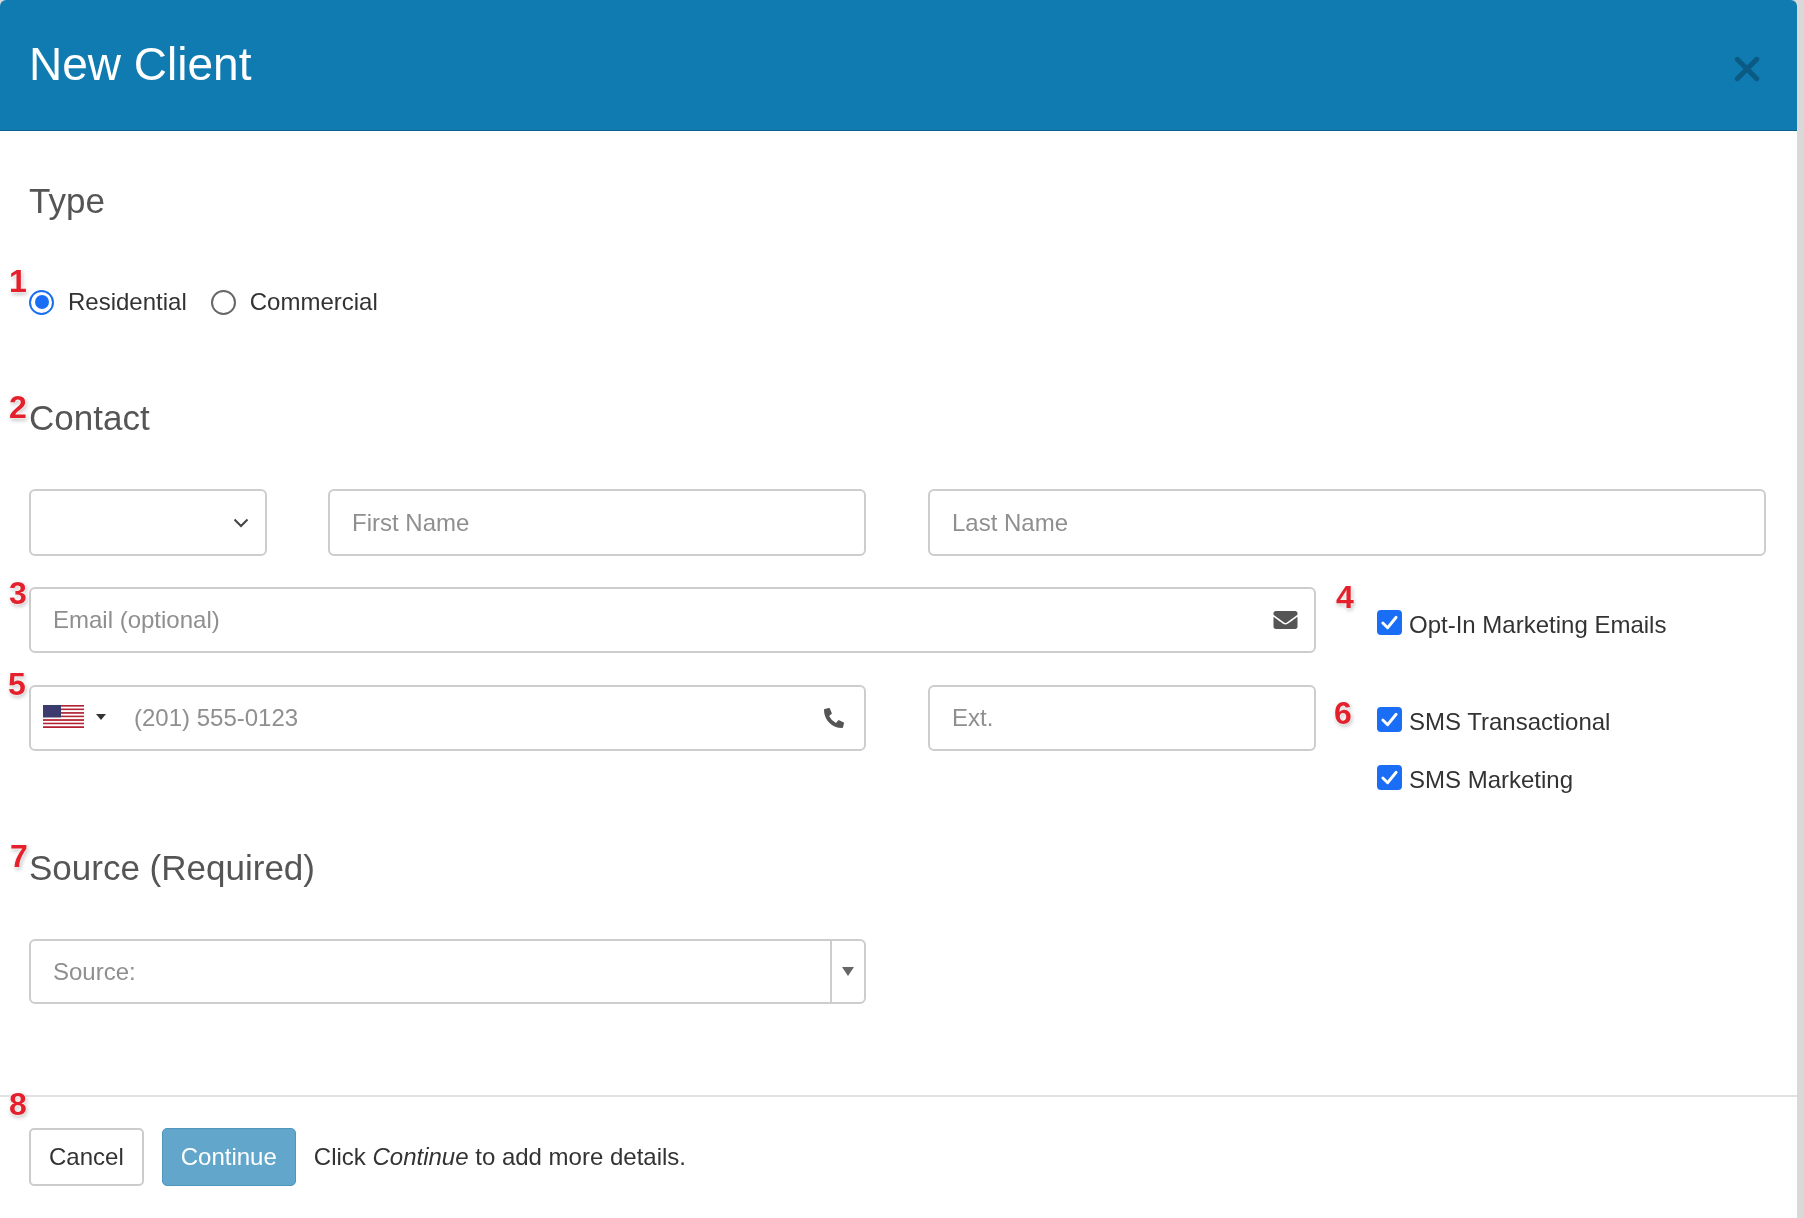  I want to click on checkbox-label: Opt-In Marketing Emails, so click(1538, 625).